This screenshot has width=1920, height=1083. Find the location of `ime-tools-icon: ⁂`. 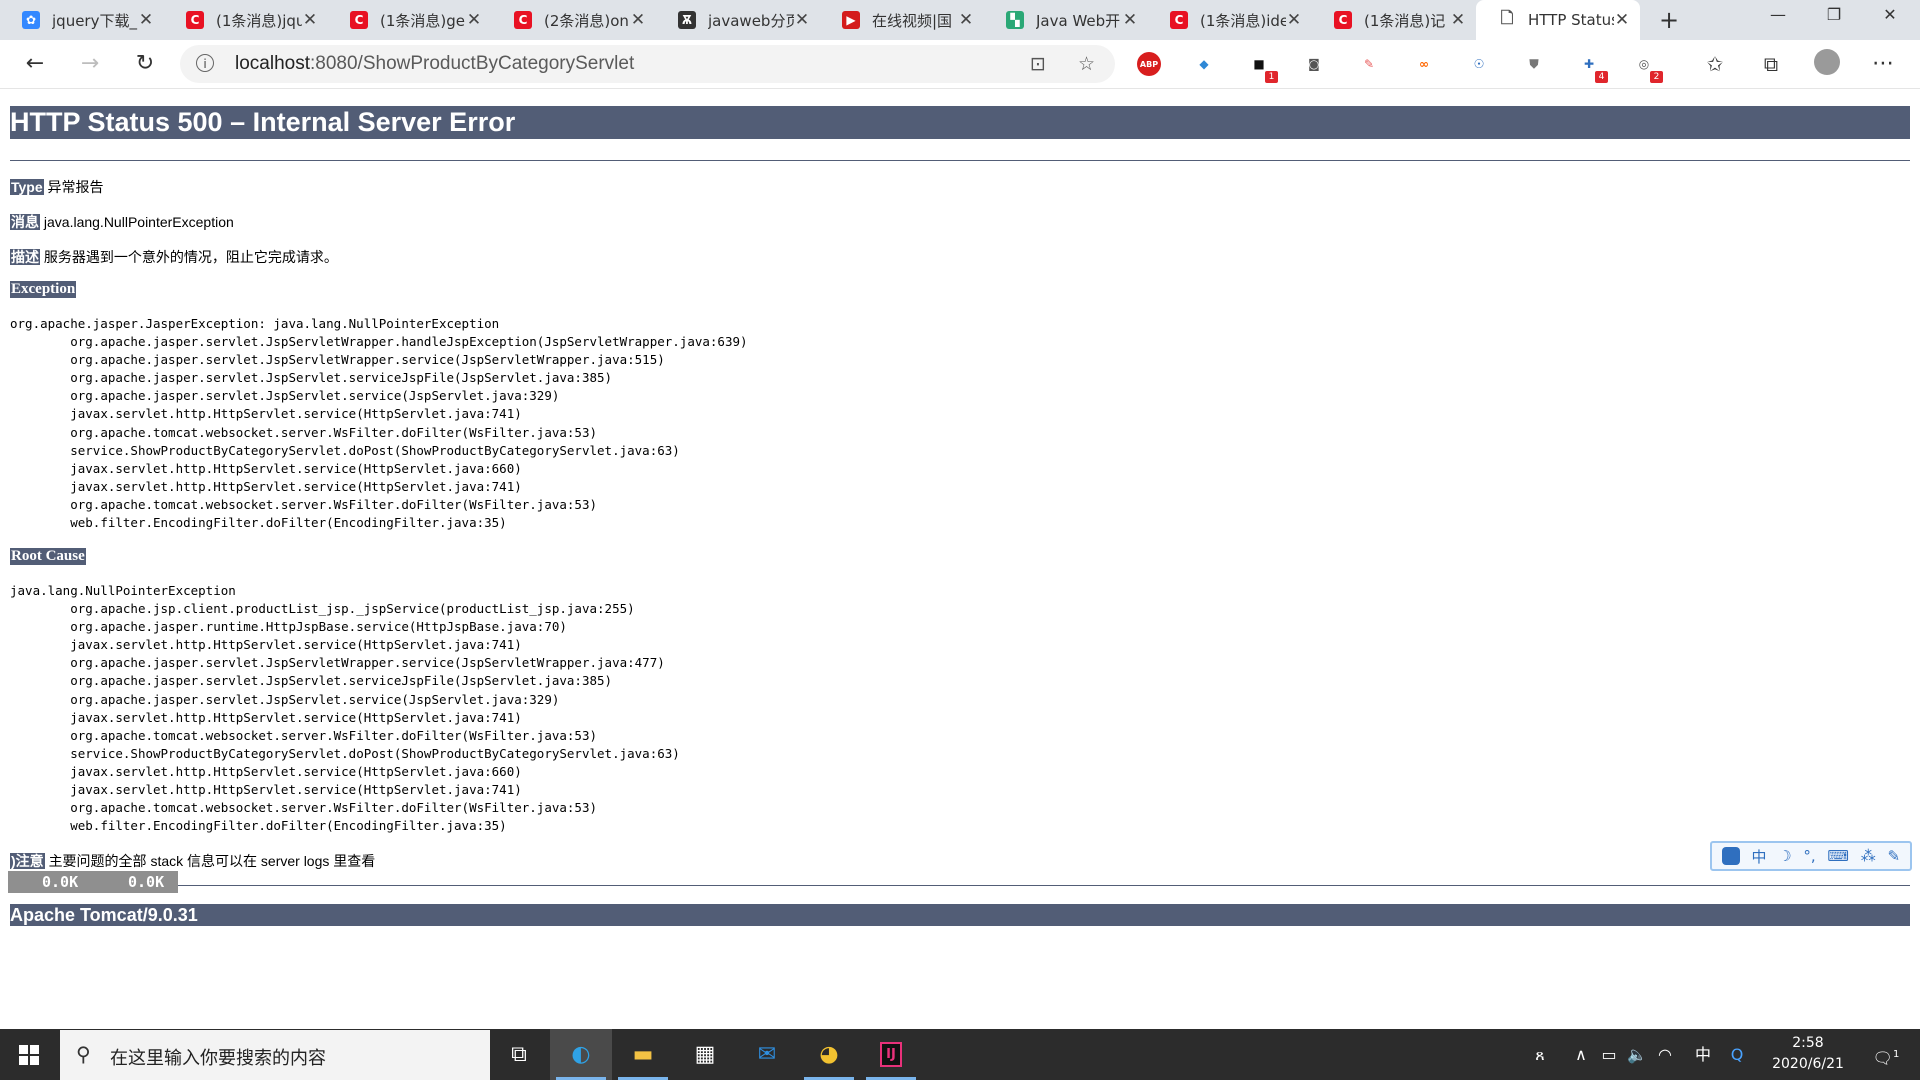

ime-tools-icon: ⁂ is located at coordinates (1868, 856).